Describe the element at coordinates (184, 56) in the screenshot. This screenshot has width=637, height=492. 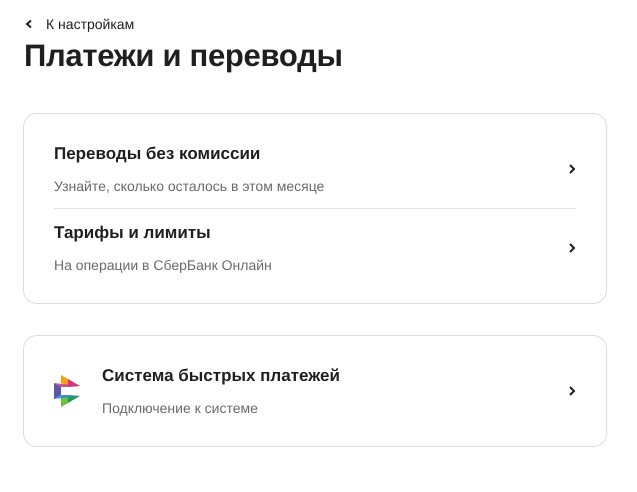
I see `page-title: Платежи и переводы` at that location.